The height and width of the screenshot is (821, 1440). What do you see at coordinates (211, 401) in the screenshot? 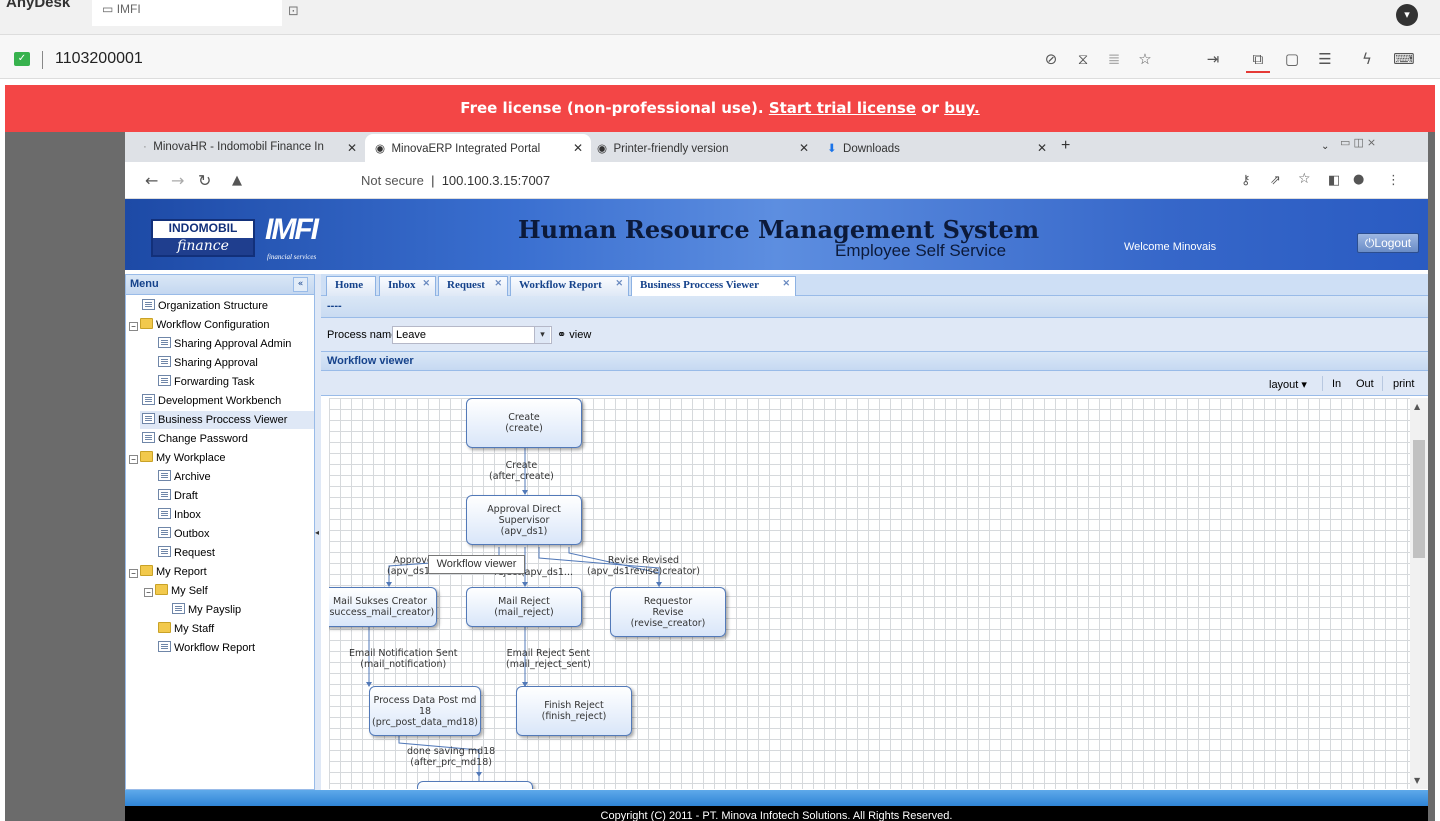
I see `sidebar-item-development-workbench: Development Workbench` at bounding box center [211, 401].